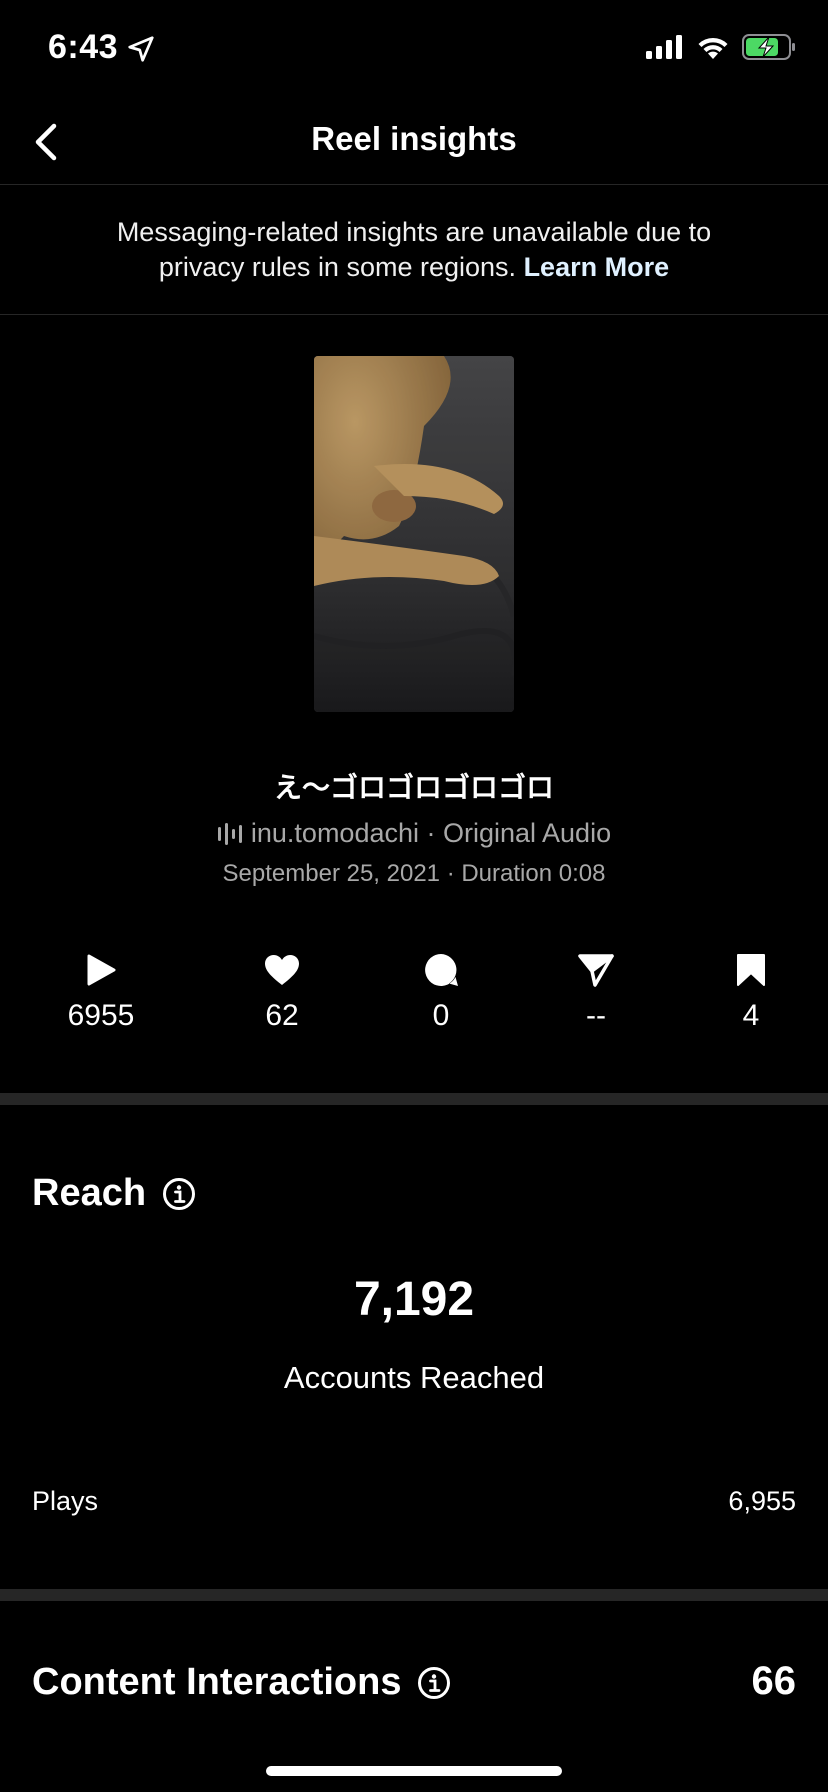  Describe the element at coordinates (414, 873) in the screenshot. I see `reel-meta: September 25, 2021 · Duration 0:08` at that location.